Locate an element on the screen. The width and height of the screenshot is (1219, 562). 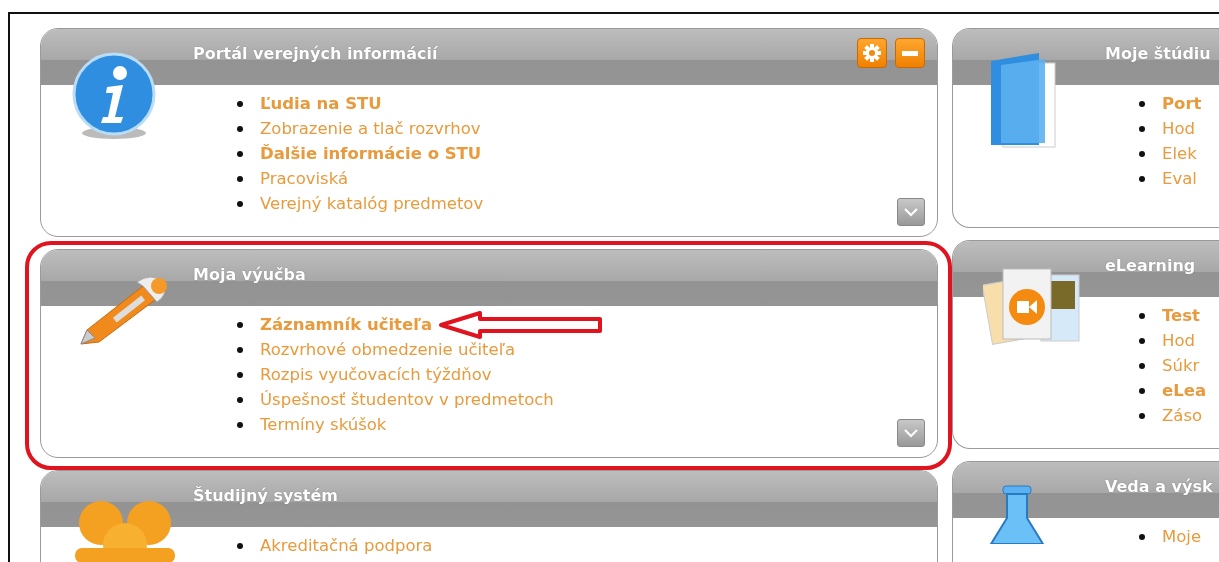
card-title: Moje štúdiu is located at coordinates (1158, 53).